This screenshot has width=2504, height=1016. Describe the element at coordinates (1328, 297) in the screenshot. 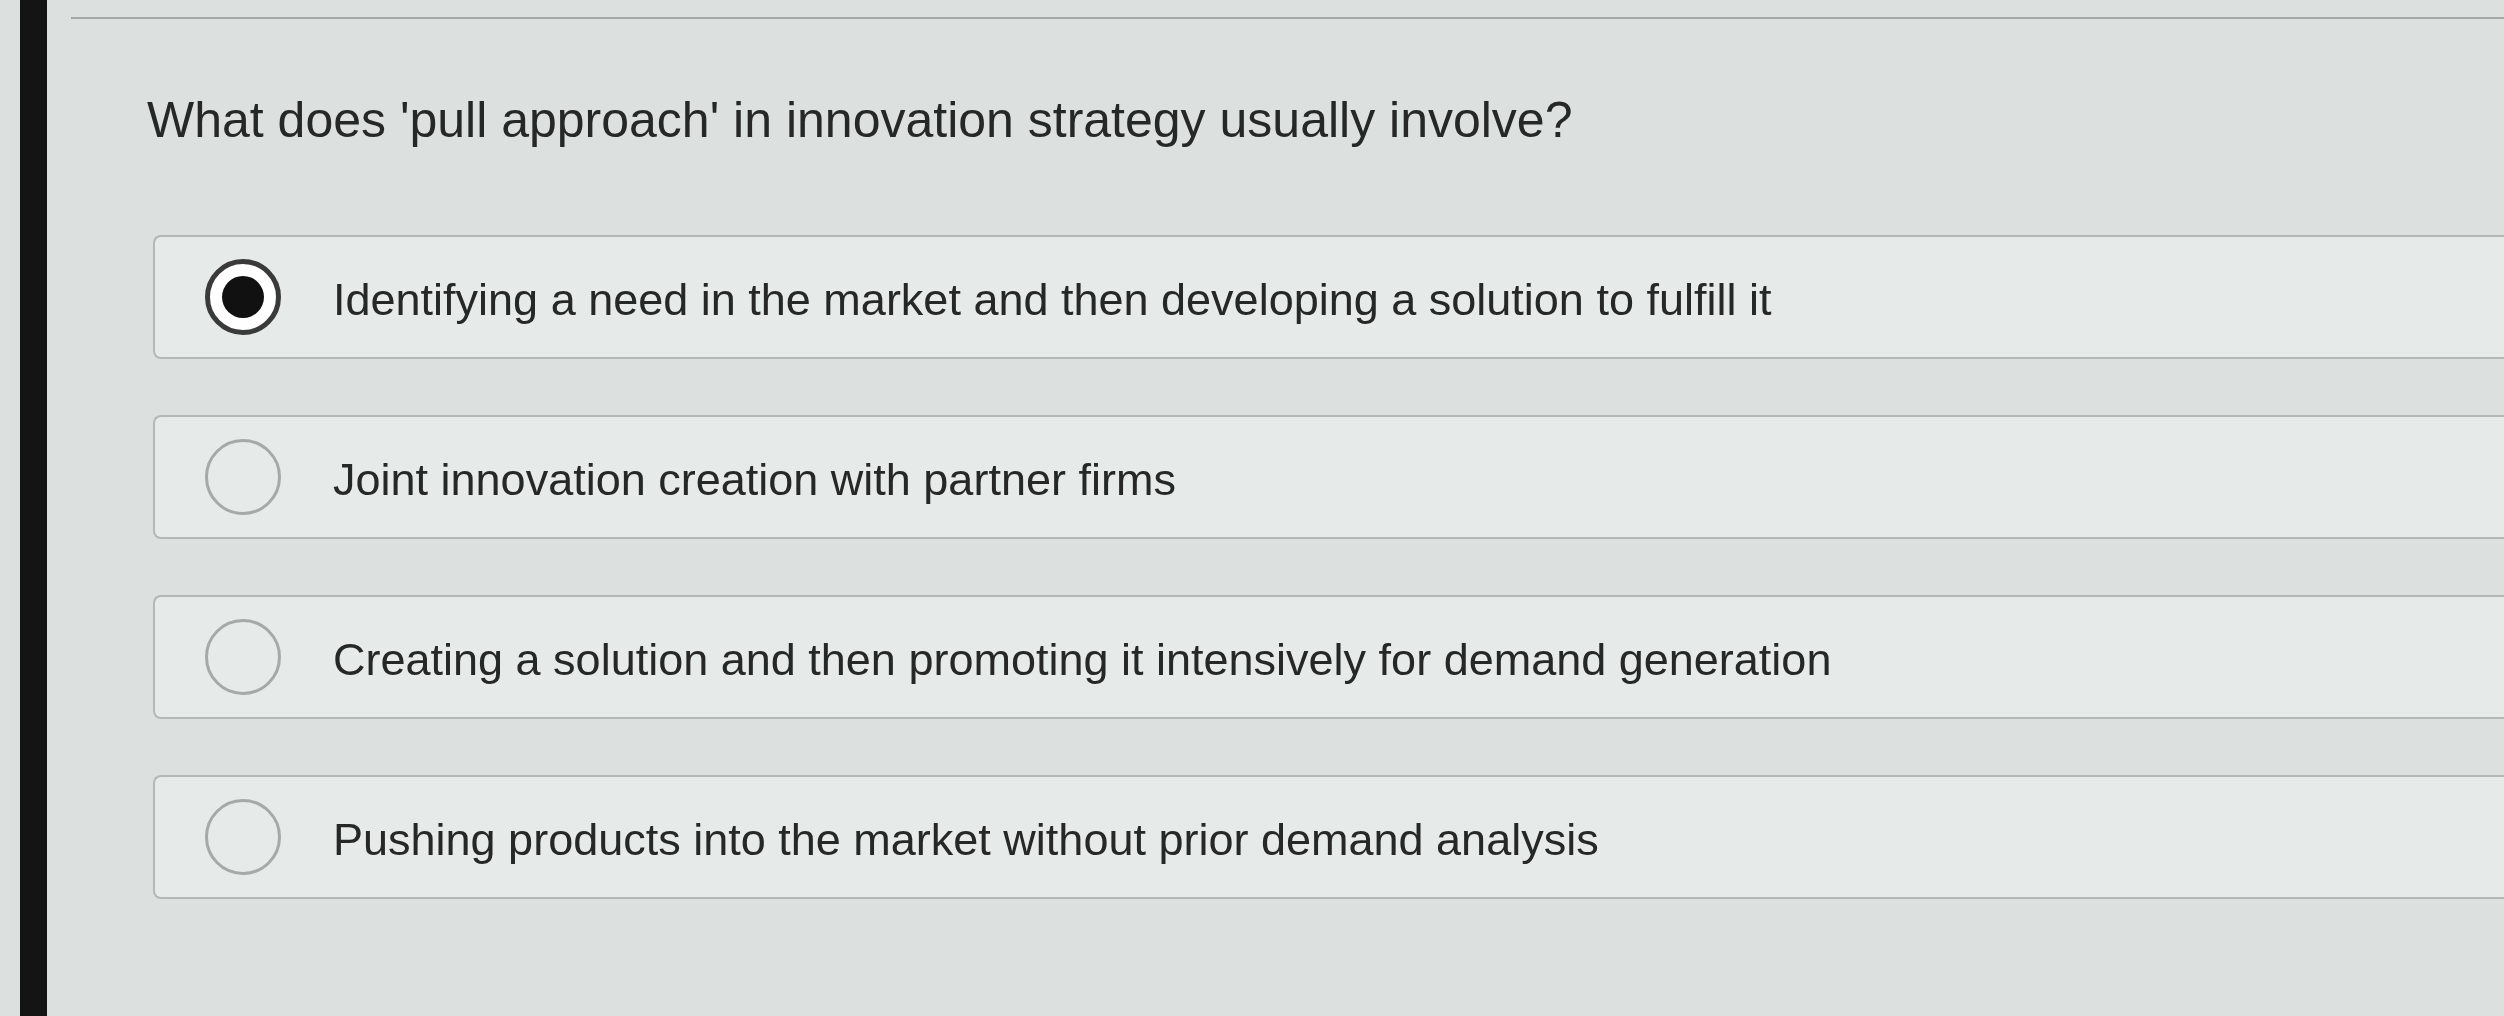

I see `answer-option: Identifying a need in the market and then developing a solution to fulfill it` at that location.